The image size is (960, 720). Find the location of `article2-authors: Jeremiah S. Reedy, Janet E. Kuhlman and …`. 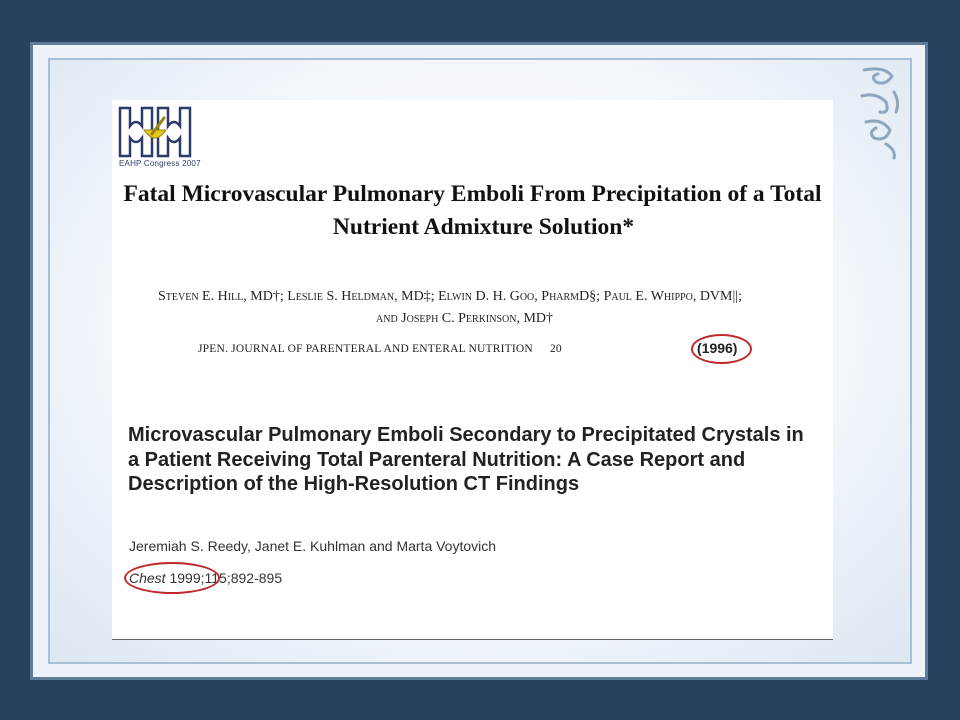

article2-authors: Jeremiah S. Reedy, Janet E. Kuhlman and … is located at coordinates (313, 546).